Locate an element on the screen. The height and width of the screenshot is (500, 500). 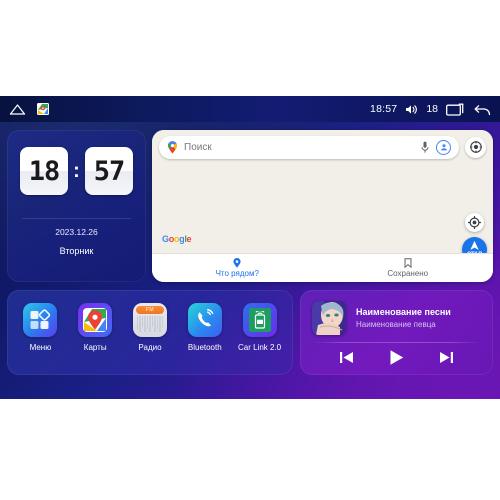
clock-minutes-card: 57 is located at coordinates (109, 171).